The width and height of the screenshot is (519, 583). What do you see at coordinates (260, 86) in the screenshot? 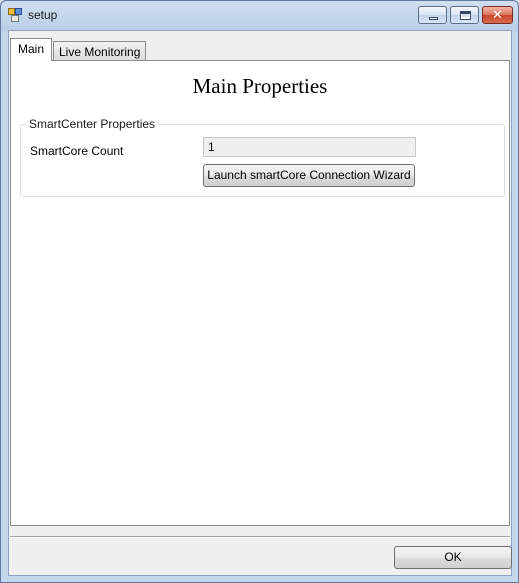
I see `page-title: Main Properties` at bounding box center [260, 86].